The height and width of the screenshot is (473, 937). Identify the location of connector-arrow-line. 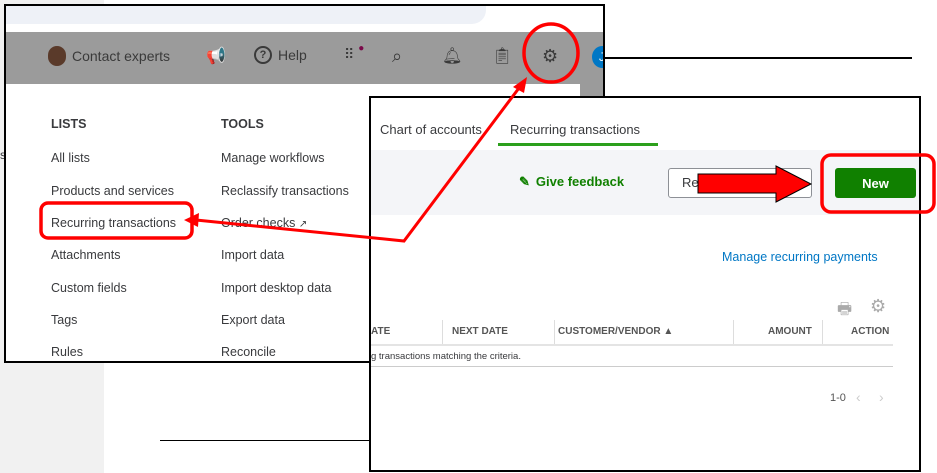
(359, 163).